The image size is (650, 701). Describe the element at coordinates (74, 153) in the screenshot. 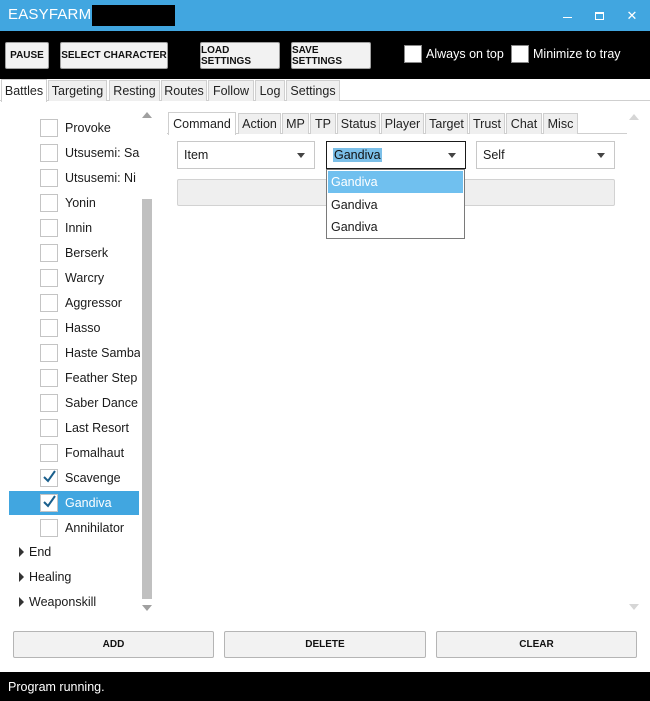

I see `tree-item-utsusemi-san: Utsusemi: San` at that location.